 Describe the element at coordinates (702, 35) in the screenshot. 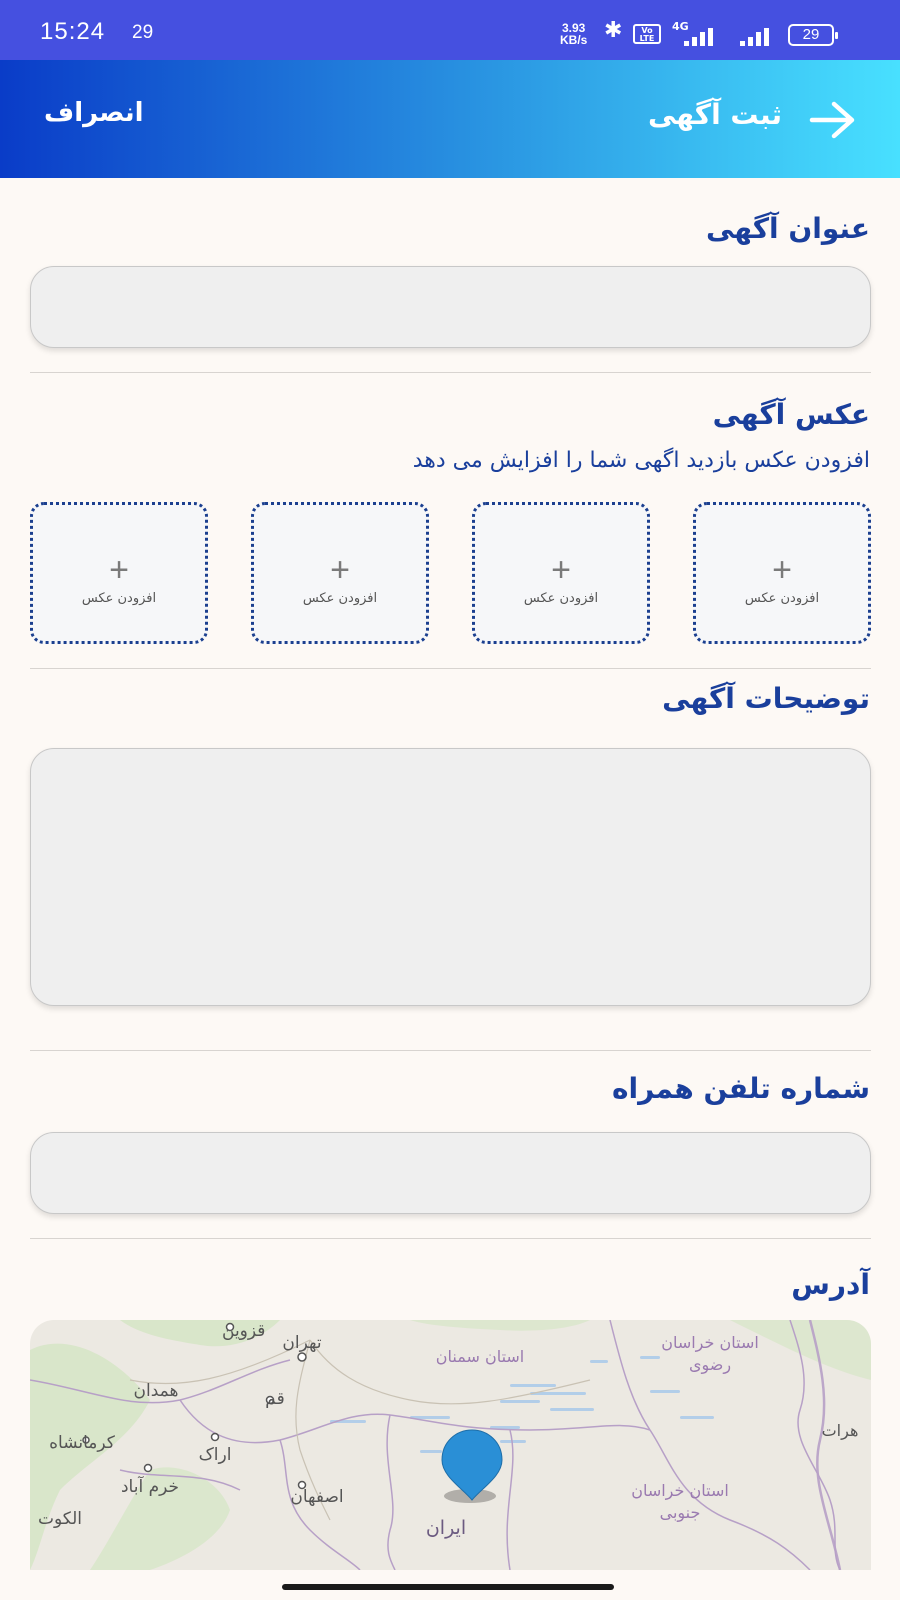

I see `signal-icon` at that location.